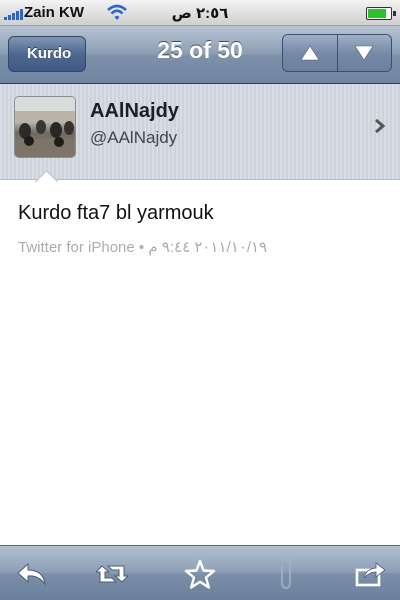  What do you see at coordinates (134, 111) in the screenshot?
I see `display-name: AAlNajdy` at bounding box center [134, 111].